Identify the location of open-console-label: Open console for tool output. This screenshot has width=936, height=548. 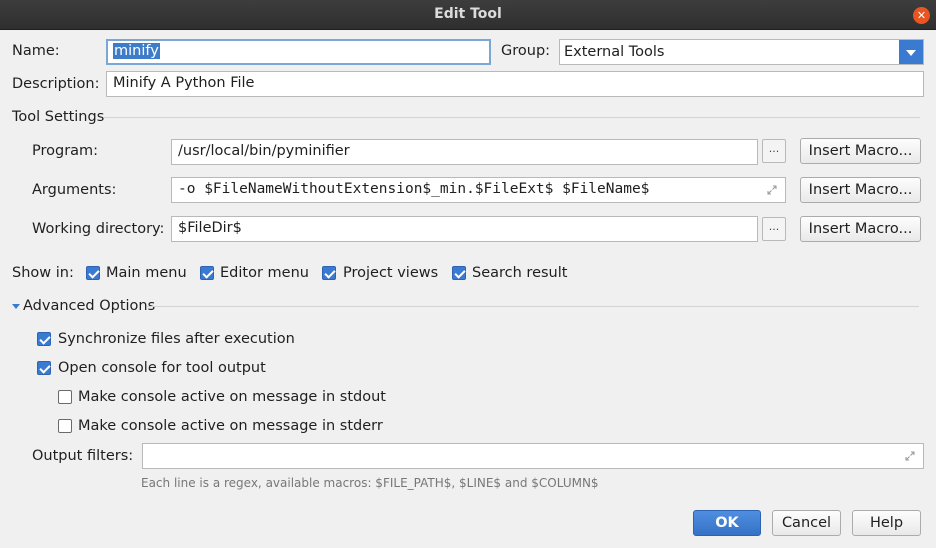
(162, 368).